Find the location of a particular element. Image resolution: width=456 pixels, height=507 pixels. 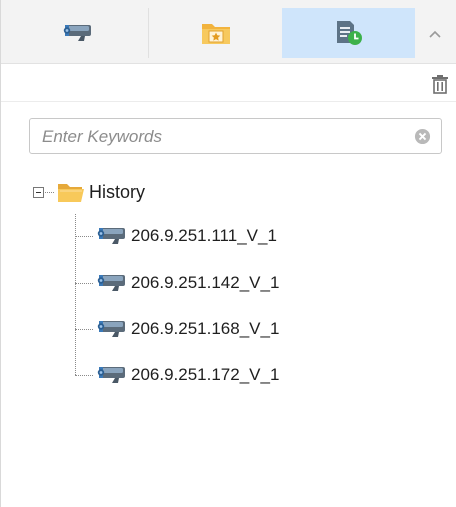

tree-item-camera: 206.9.251.172_V_1 is located at coordinates (177, 375).